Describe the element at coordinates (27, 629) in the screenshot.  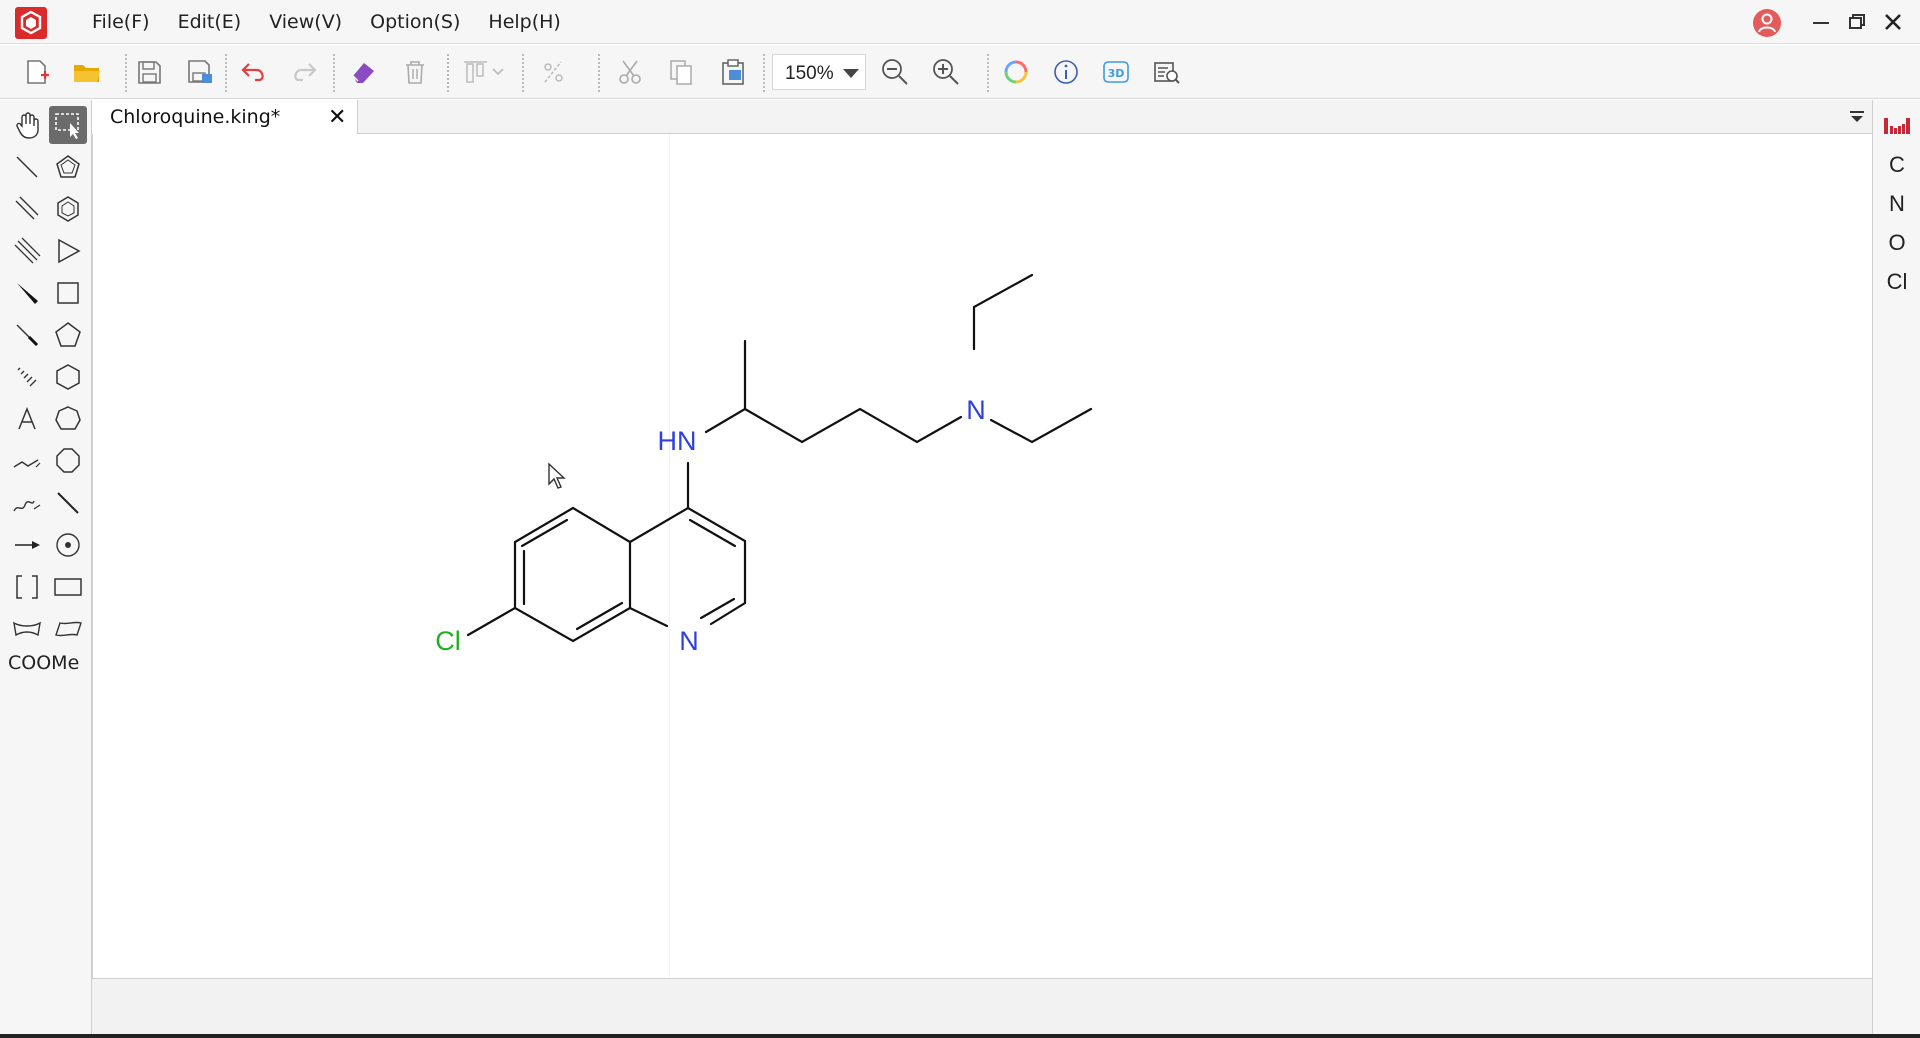
I see `banner-tool` at that location.